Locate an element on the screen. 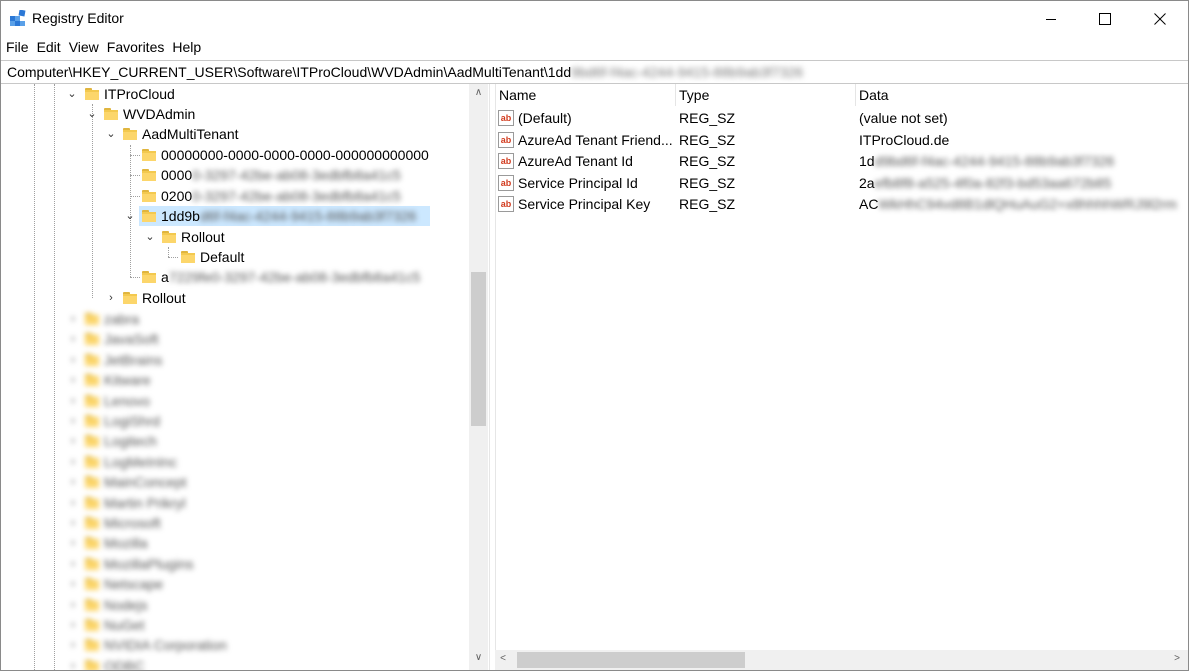 Image resolution: width=1189 pixels, height=671 pixels. tree-item-key-selected: ⌄ 1dd9bd6f-f4ac-4244-9415-88b9ab3f7326 is located at coordinates (235, 216).